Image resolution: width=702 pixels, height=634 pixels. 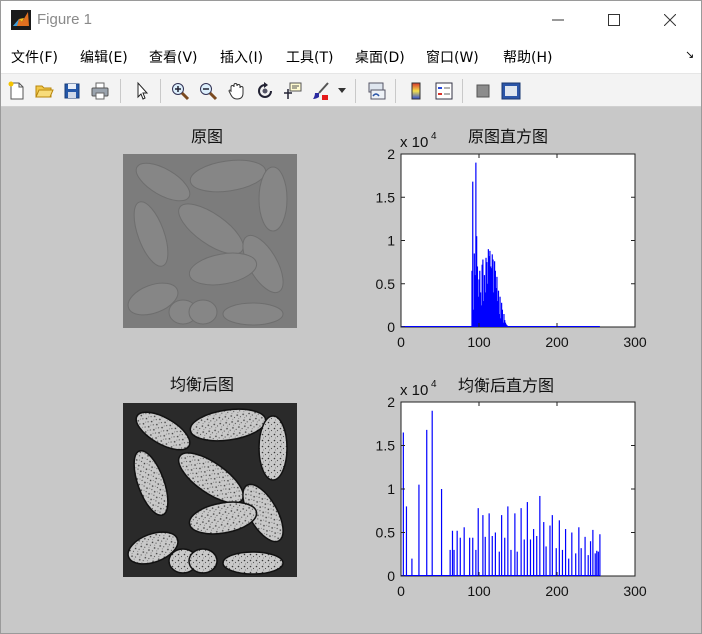 I want to click on link-plot-icon, so click(x=377, y=91).